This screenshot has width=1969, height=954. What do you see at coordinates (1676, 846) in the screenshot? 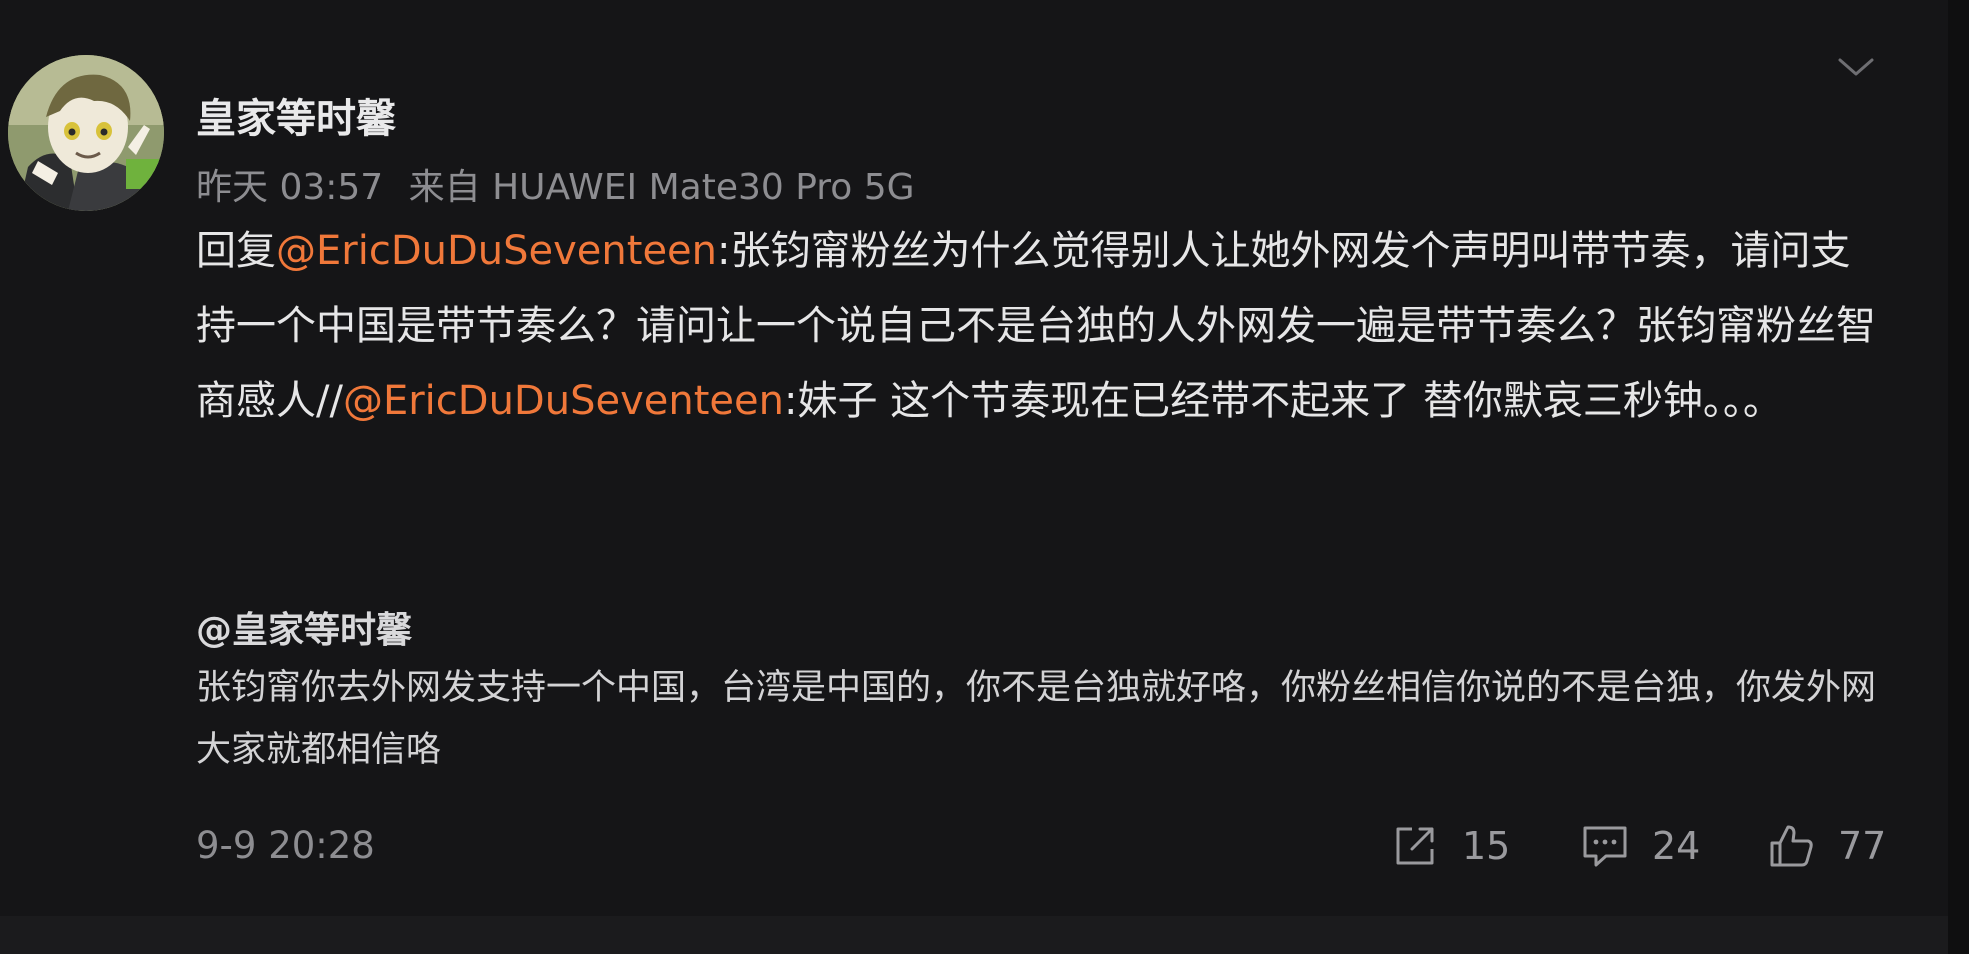
I see `comment-count: 24` at bounding box center [1676, 846].